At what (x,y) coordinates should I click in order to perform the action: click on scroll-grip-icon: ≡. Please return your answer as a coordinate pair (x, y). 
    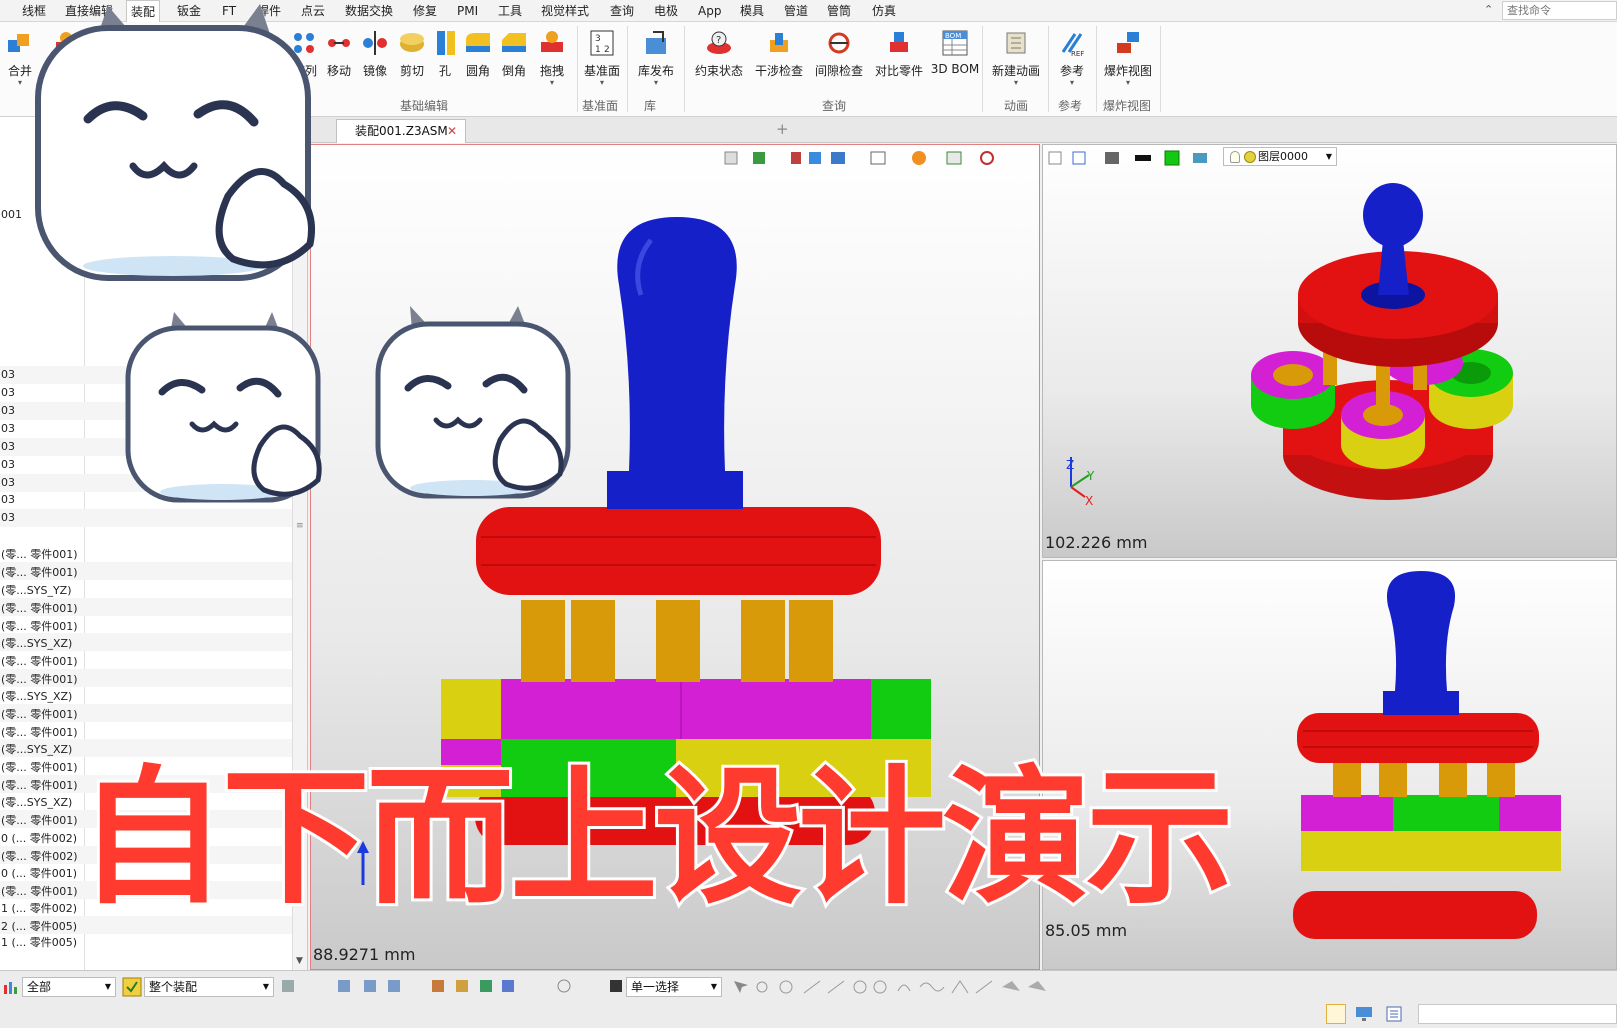
    Looking at the image, I should click on (300, 526).